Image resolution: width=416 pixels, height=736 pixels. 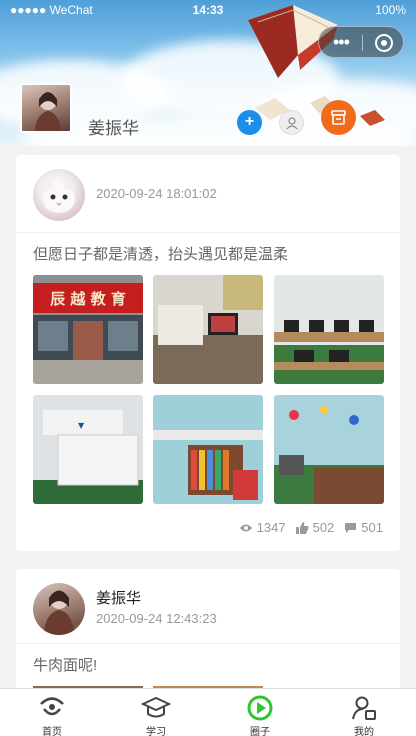 What do you see at coordinates (390, 10) in the screenshot?
I see `battery-label: 100%` at bounding box center [390, 10].